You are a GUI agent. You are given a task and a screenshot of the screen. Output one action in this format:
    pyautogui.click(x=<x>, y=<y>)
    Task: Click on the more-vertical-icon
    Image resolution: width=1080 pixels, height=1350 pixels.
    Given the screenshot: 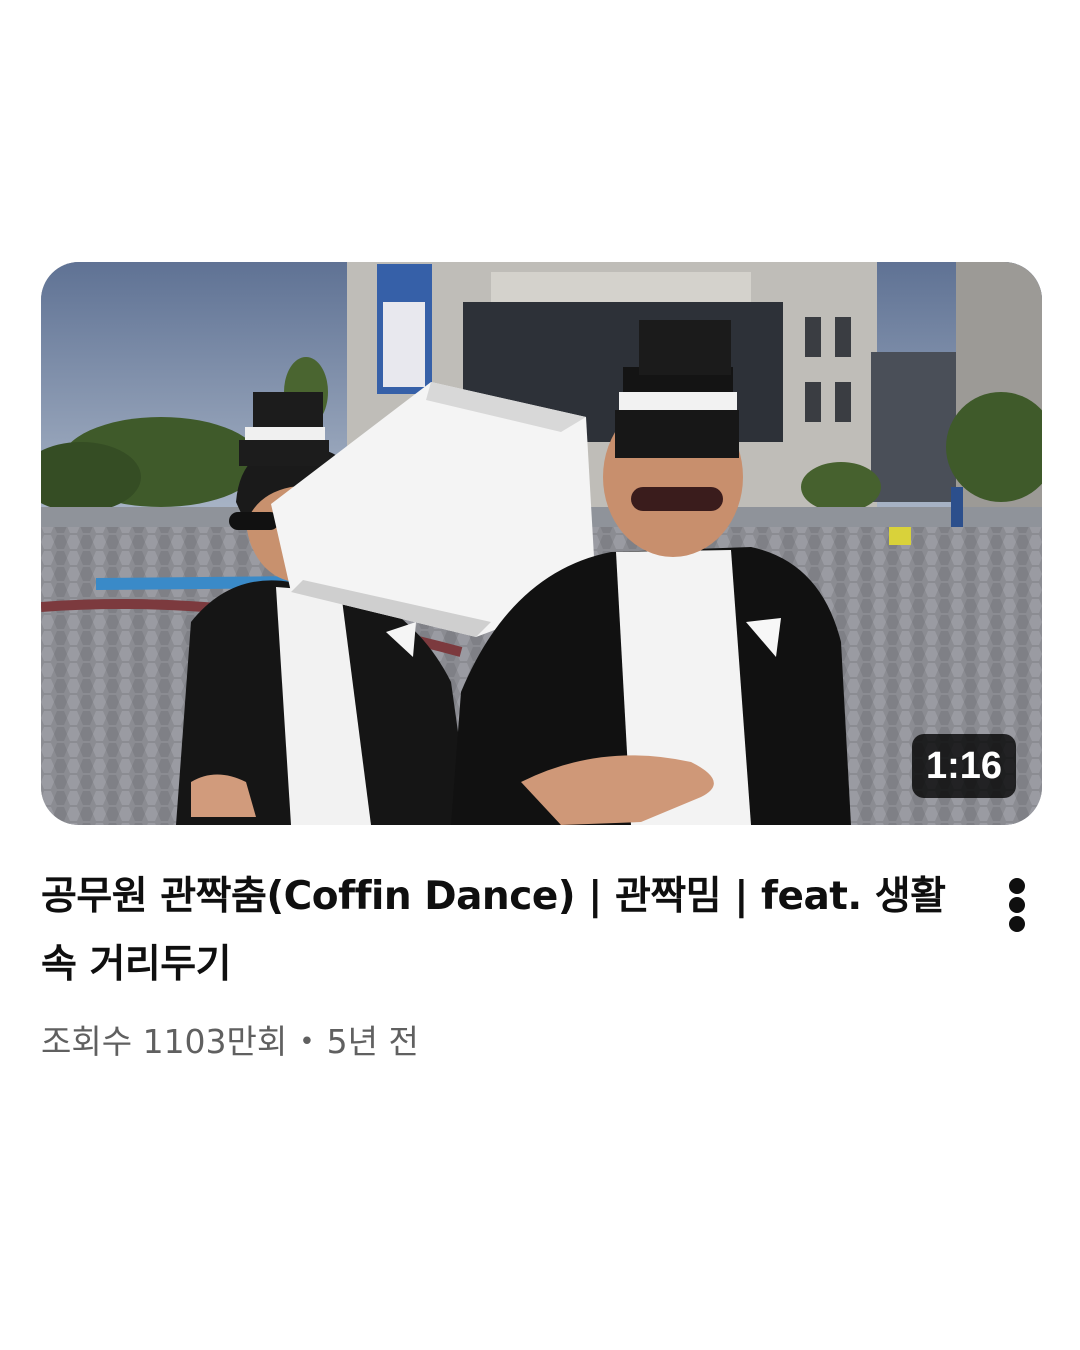 What is the action you would take?
    pyautogui.click(x=1017, y=904)
    